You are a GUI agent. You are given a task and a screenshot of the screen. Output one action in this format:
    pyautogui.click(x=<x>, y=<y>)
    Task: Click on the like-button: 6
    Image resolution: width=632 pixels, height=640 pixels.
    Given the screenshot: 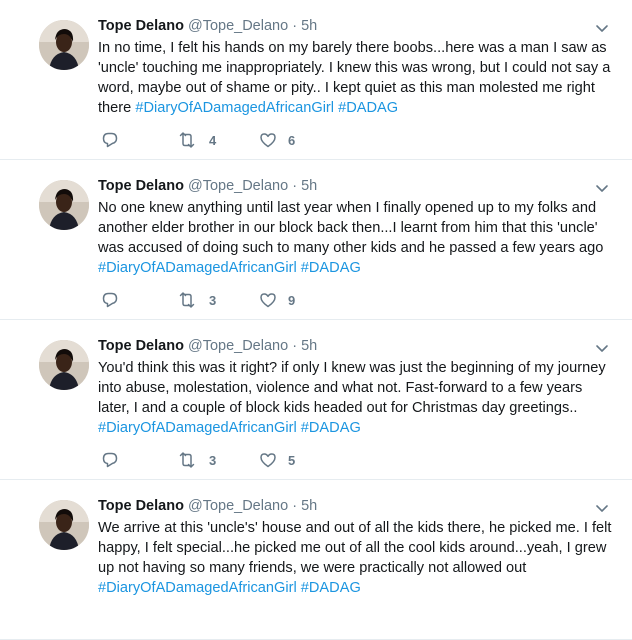 What is the action you would take?
    pyautogui.click(x=277, y=140)
    